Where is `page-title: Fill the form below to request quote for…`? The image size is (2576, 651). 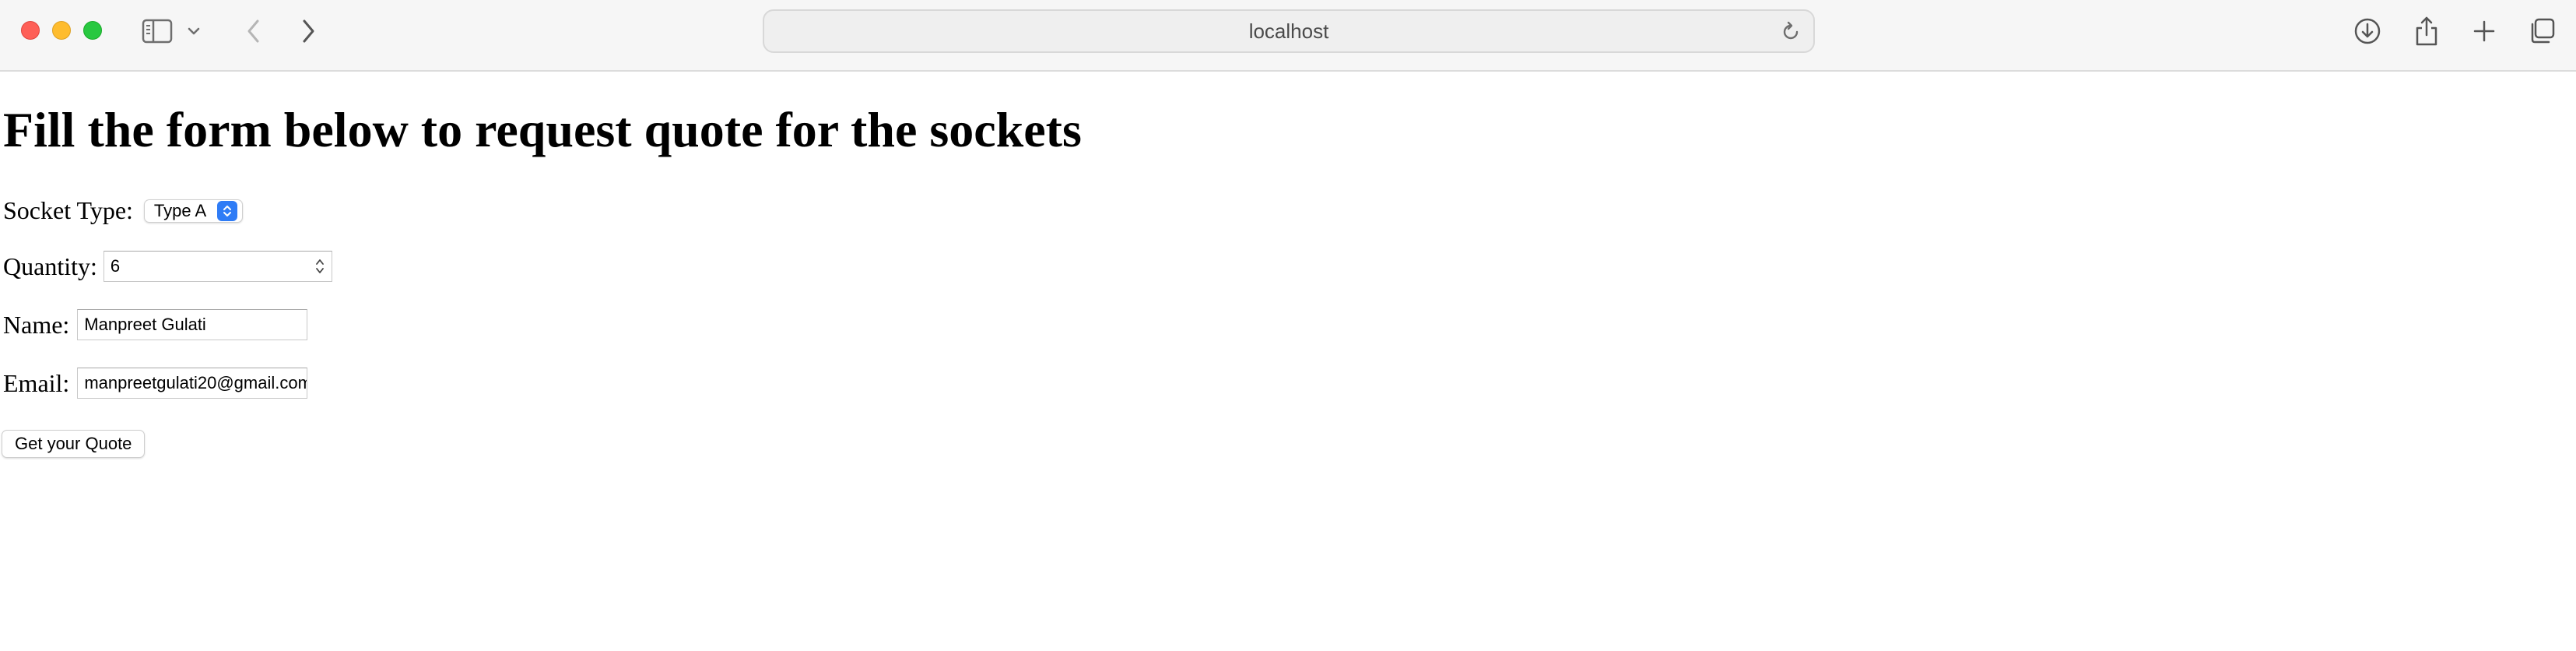
page-title: Fill the form below to request quote for… is located at coordinates (543, 130).